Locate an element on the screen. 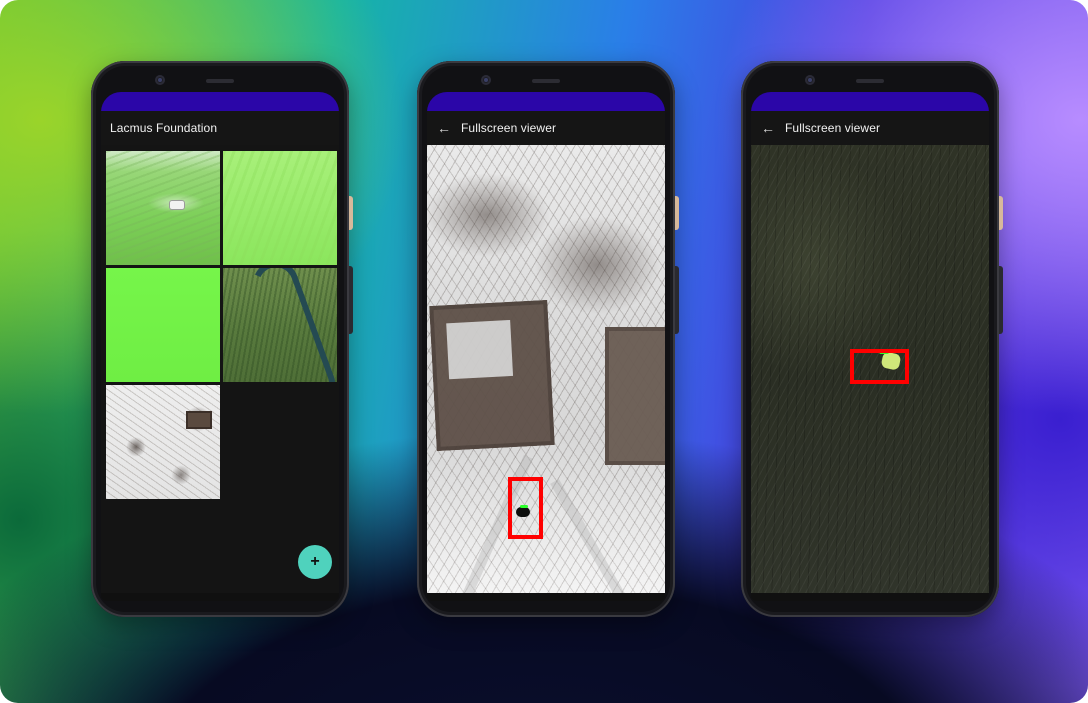 The width and height of the screenshot is (1088, 703). hut-icon is located at coordinates (199, 420).